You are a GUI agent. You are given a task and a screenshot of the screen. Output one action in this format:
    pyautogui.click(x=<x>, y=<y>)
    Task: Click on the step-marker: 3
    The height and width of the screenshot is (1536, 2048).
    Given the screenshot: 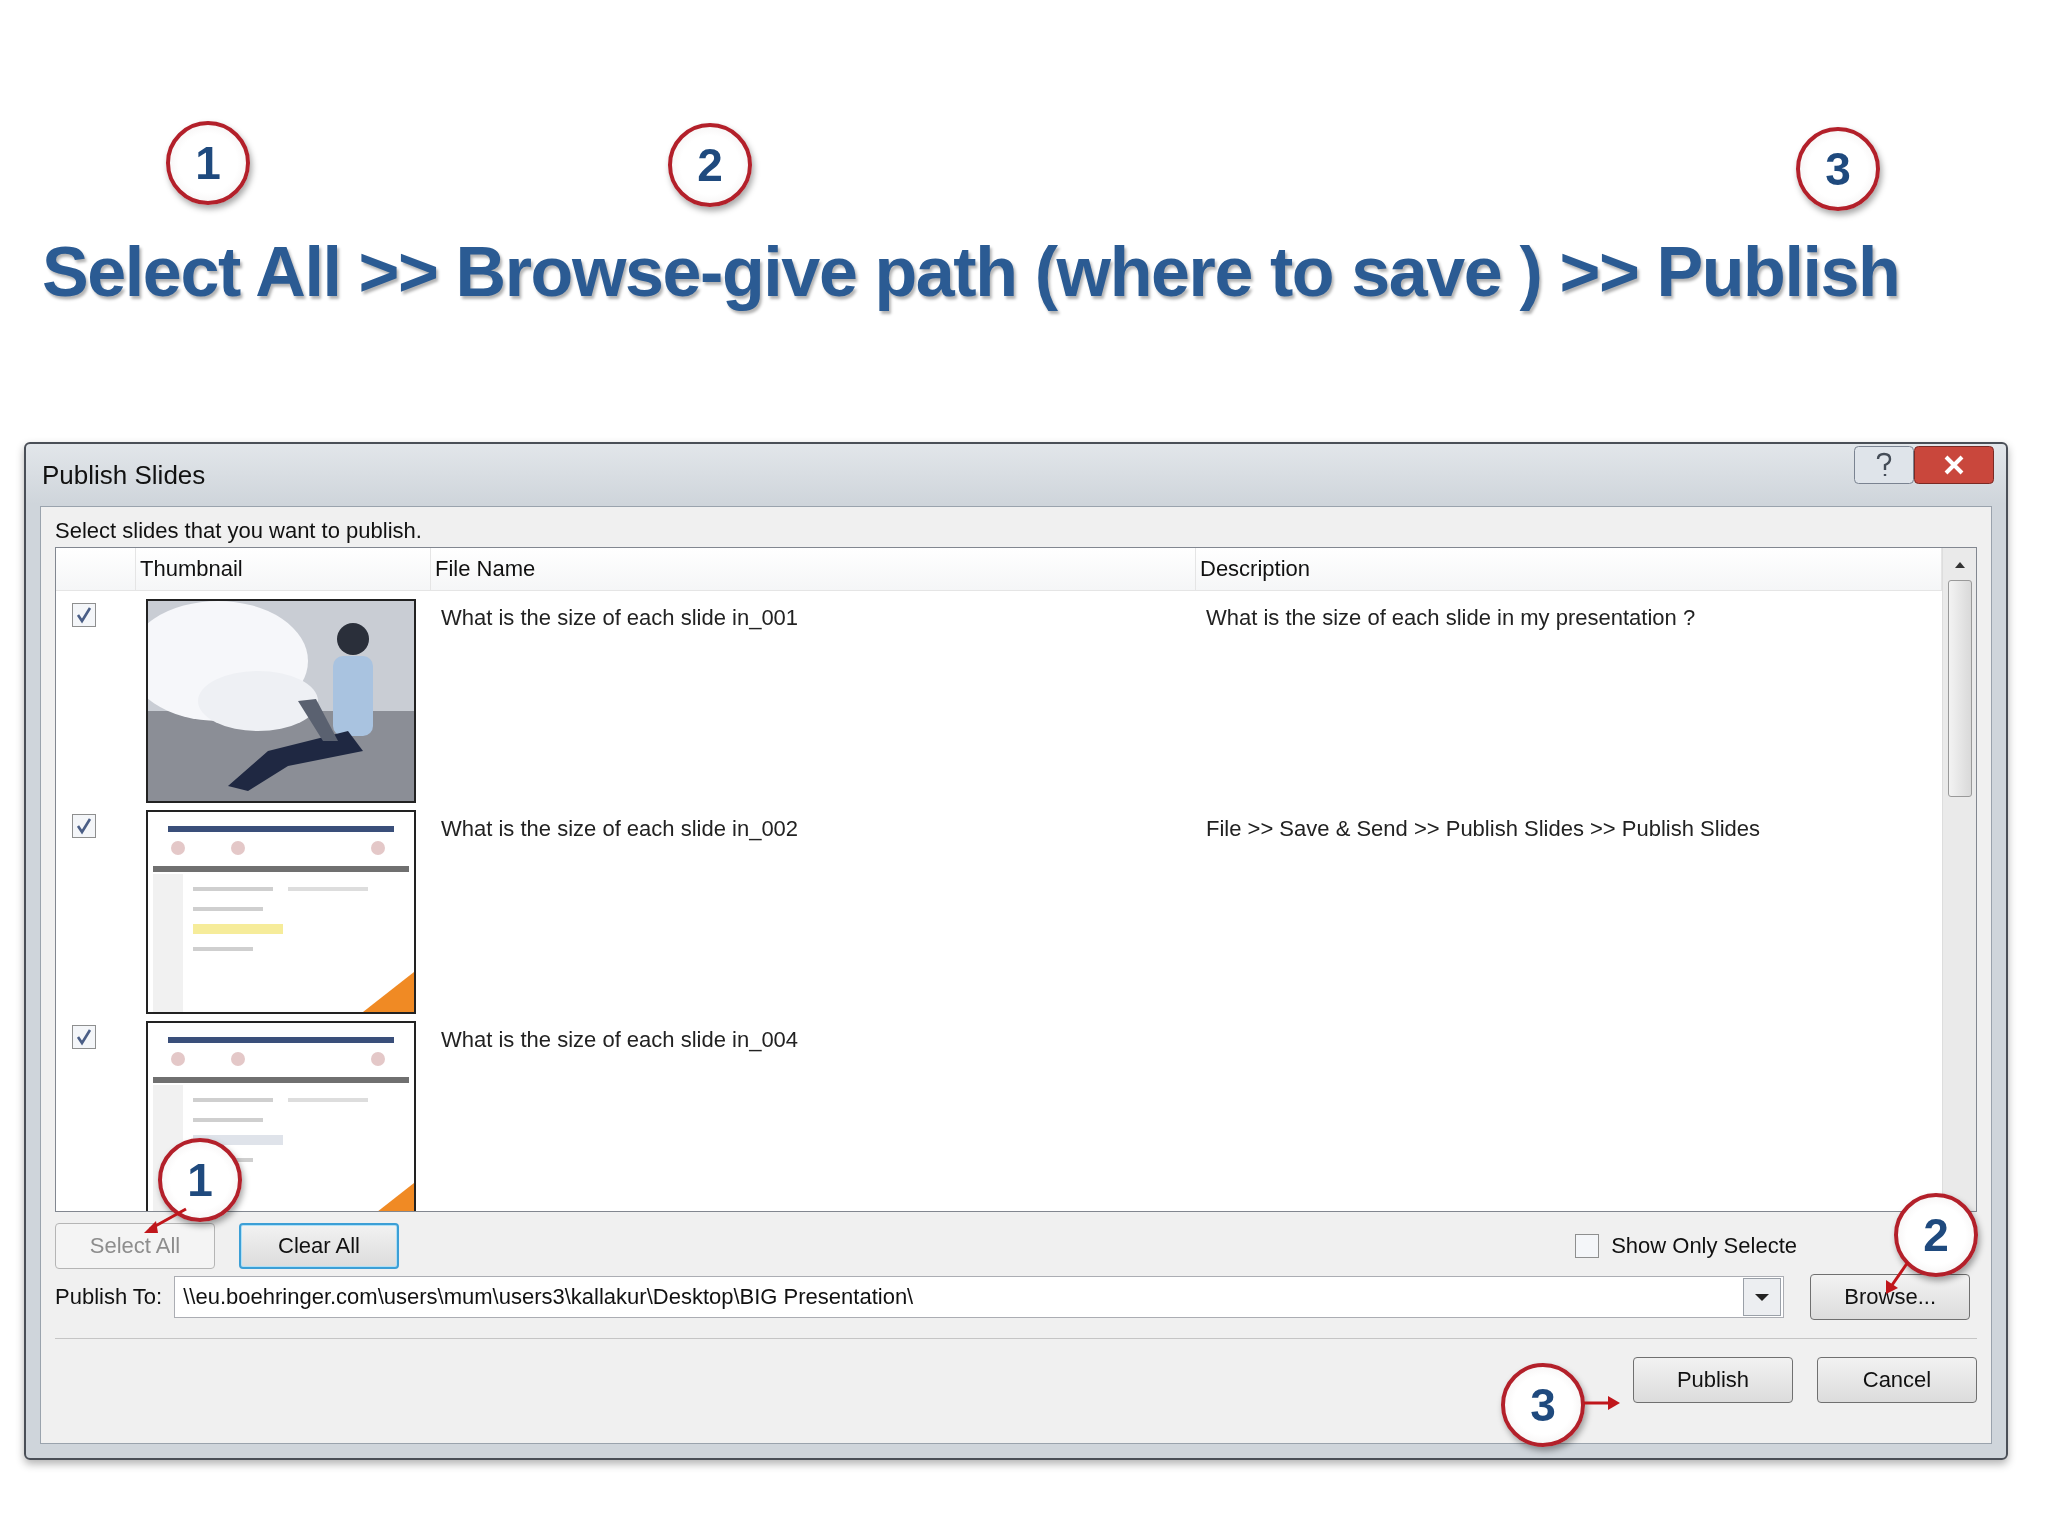 What is the action you would take?
    pyautogui.click(x=1838, y=169)
    